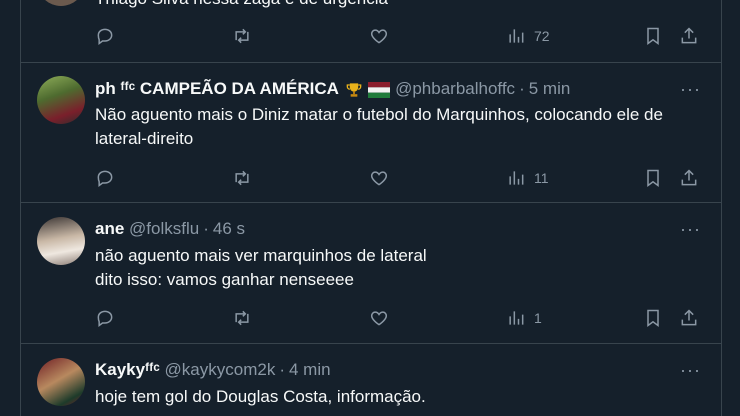 The height and width of the screenshot is (416, 740). I want to click on tweet-header: ane @folksflu · 46 s, so click(170, 229).